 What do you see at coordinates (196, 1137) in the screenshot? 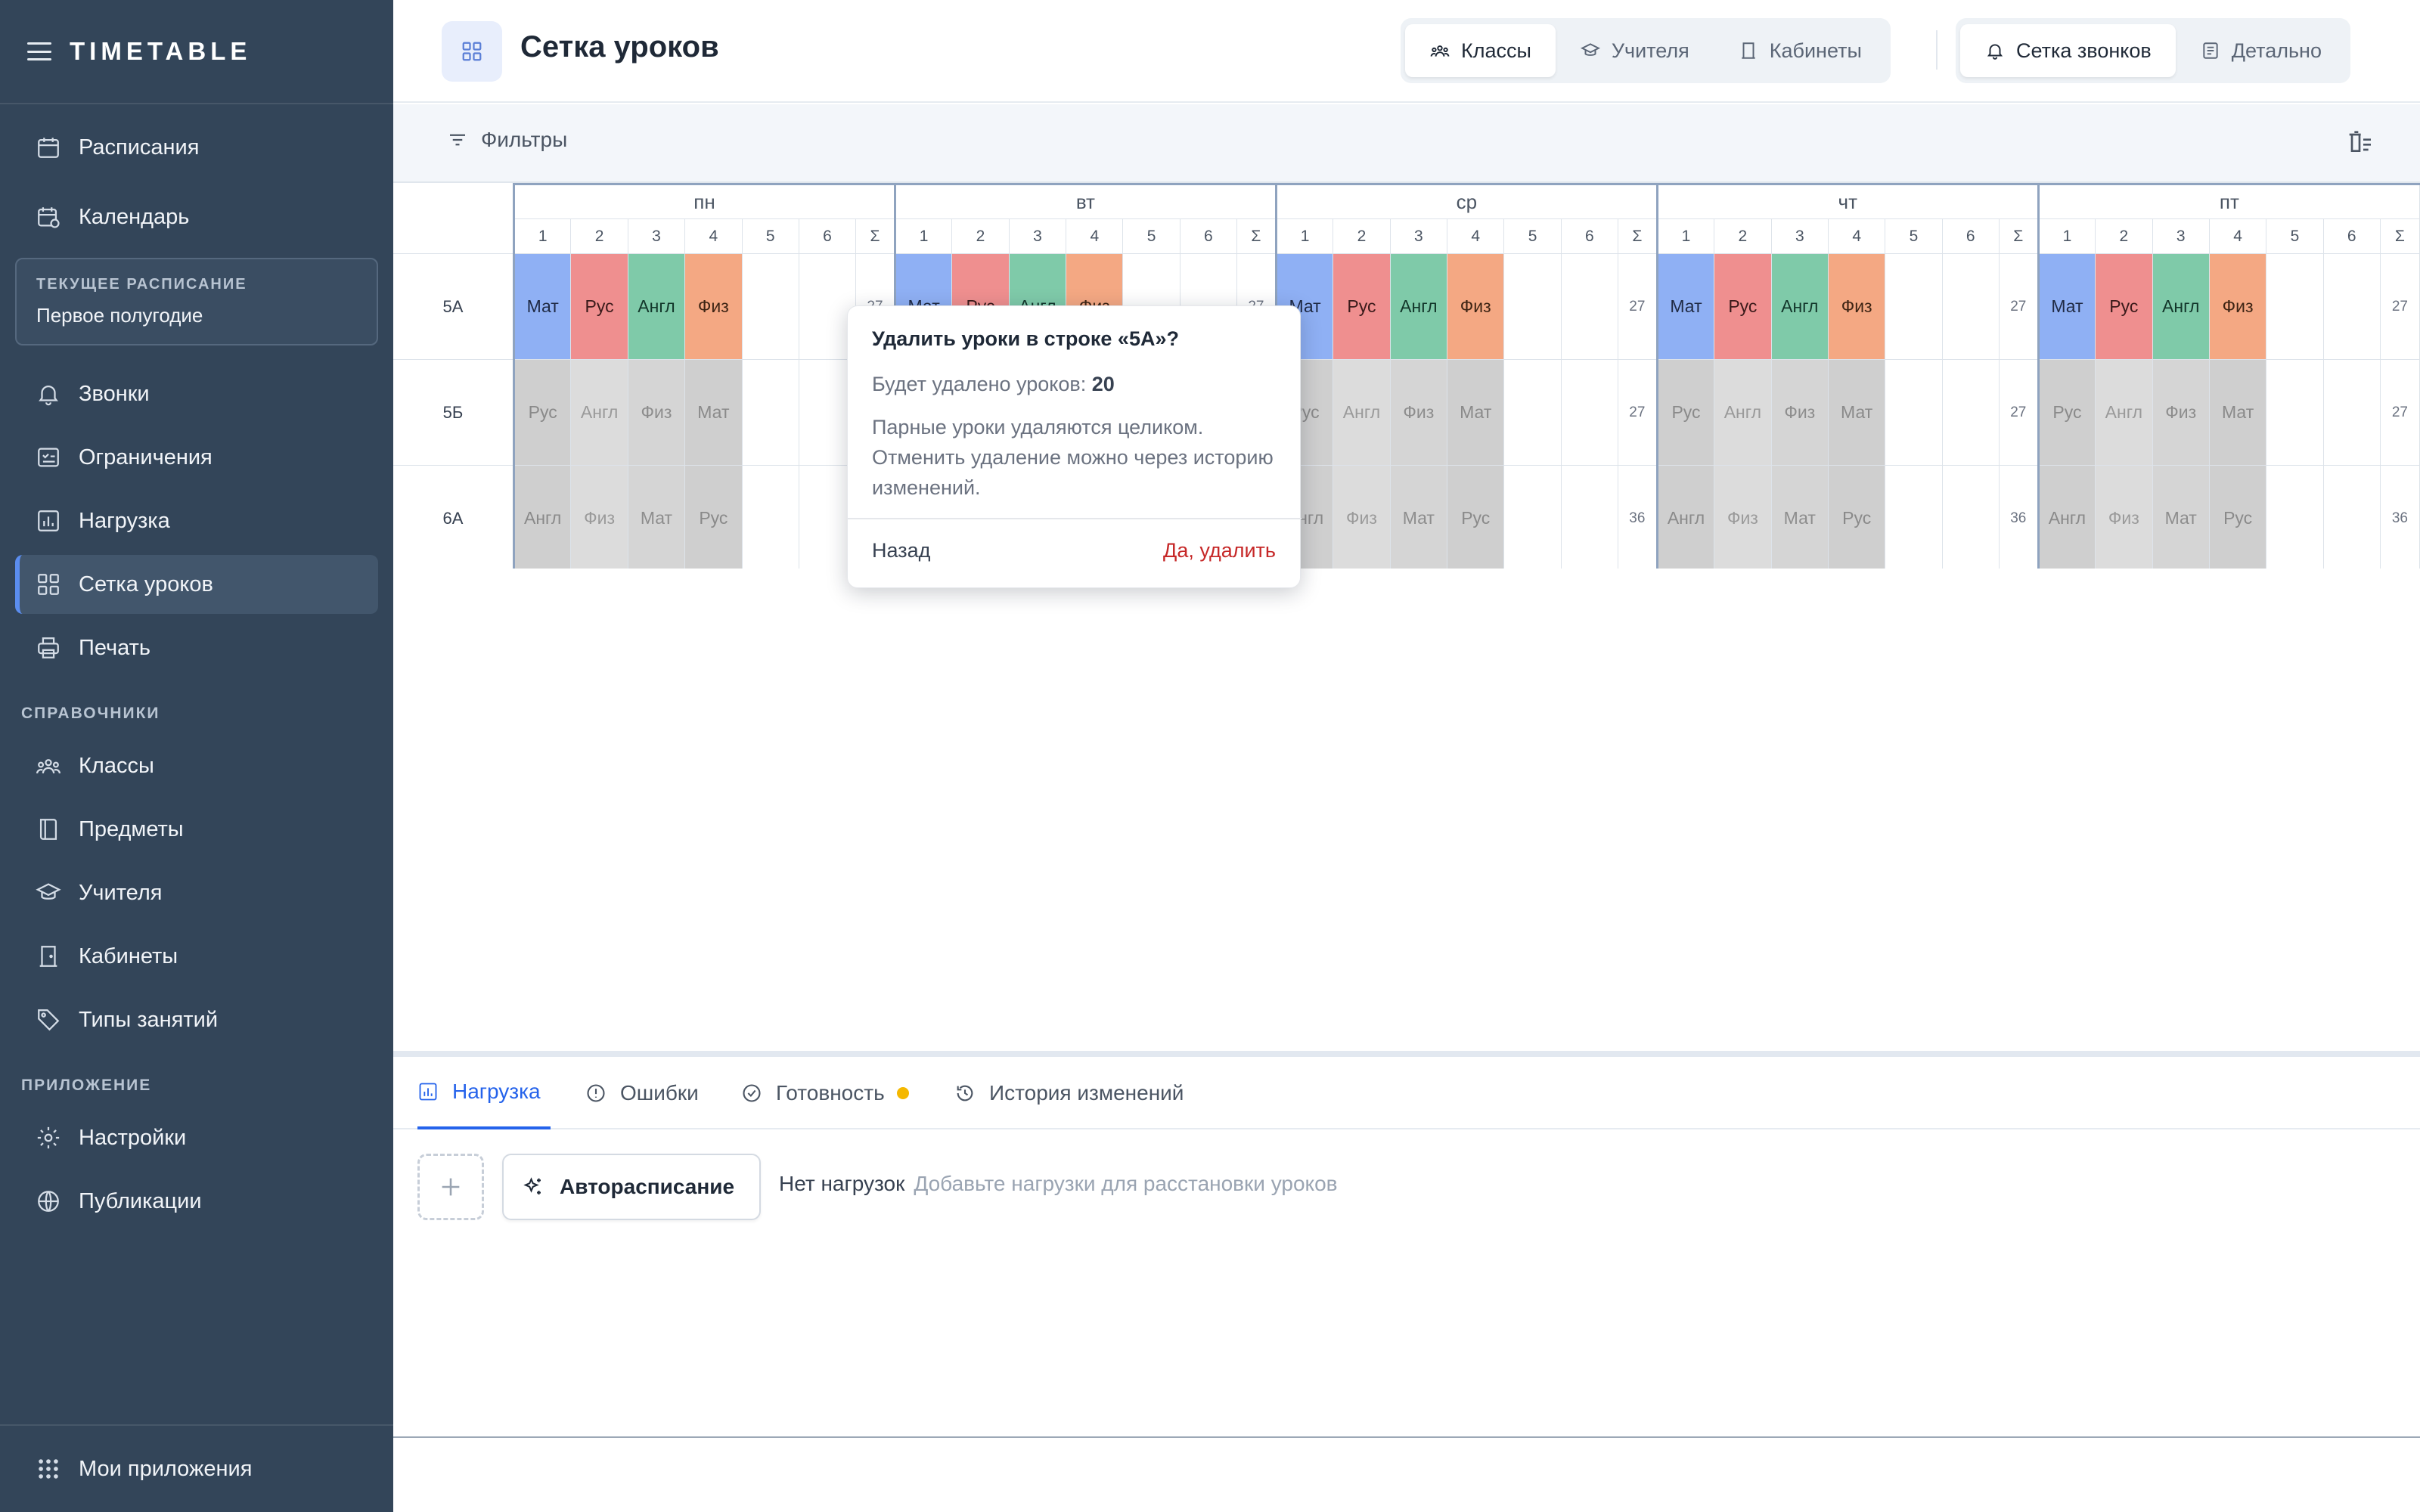
I see `sidebar-item-settings: Настройки` at bounding box center [196, 1137].